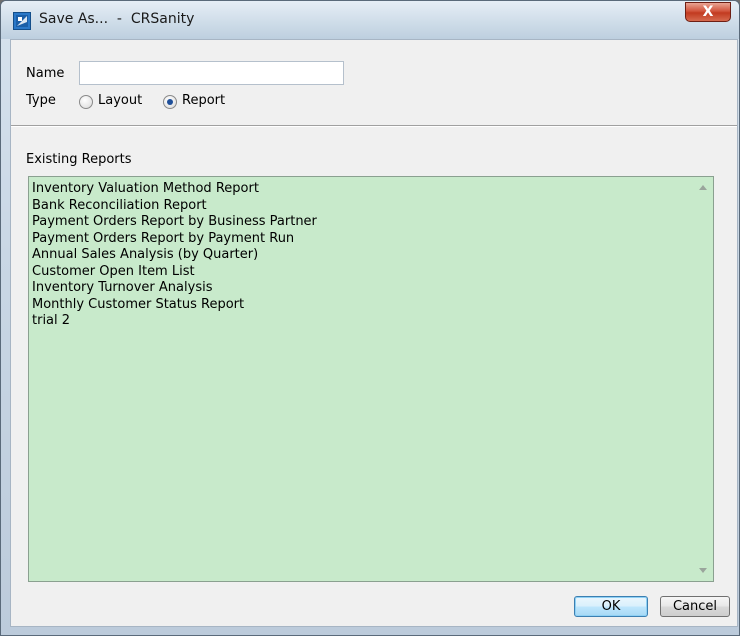  I want to click on type-label: Type, so click(41, 100).